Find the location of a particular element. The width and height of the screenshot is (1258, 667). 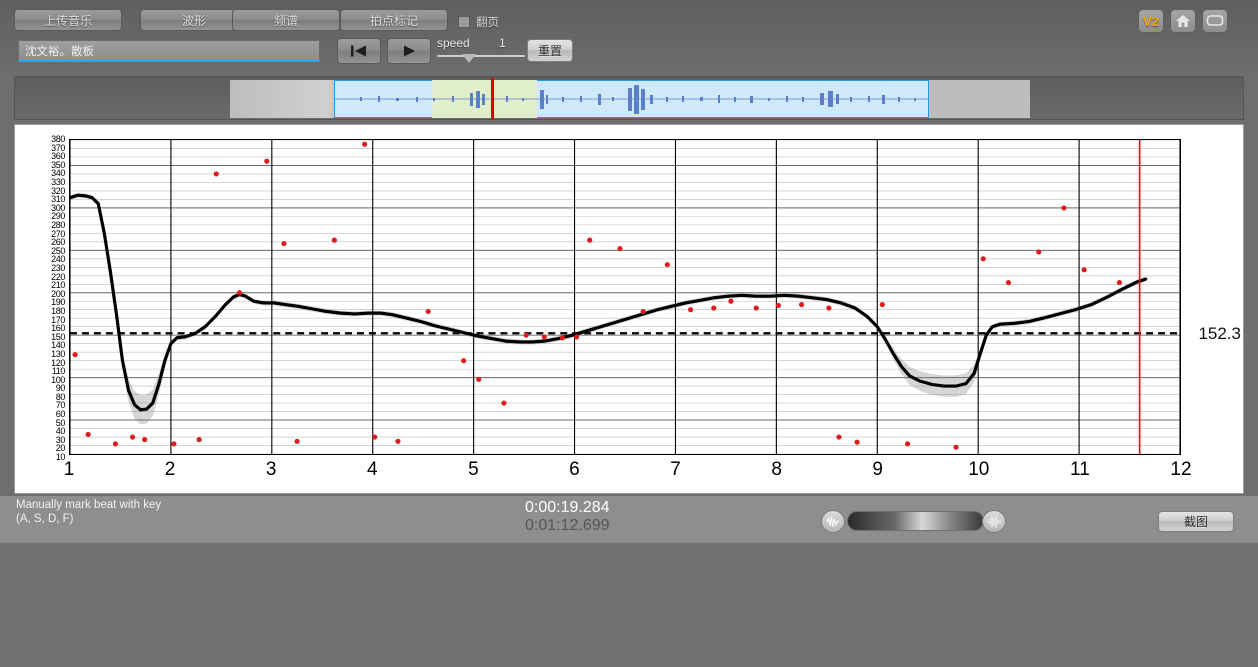

x-axis-tick: 4 is located at coordinates (372, 469).